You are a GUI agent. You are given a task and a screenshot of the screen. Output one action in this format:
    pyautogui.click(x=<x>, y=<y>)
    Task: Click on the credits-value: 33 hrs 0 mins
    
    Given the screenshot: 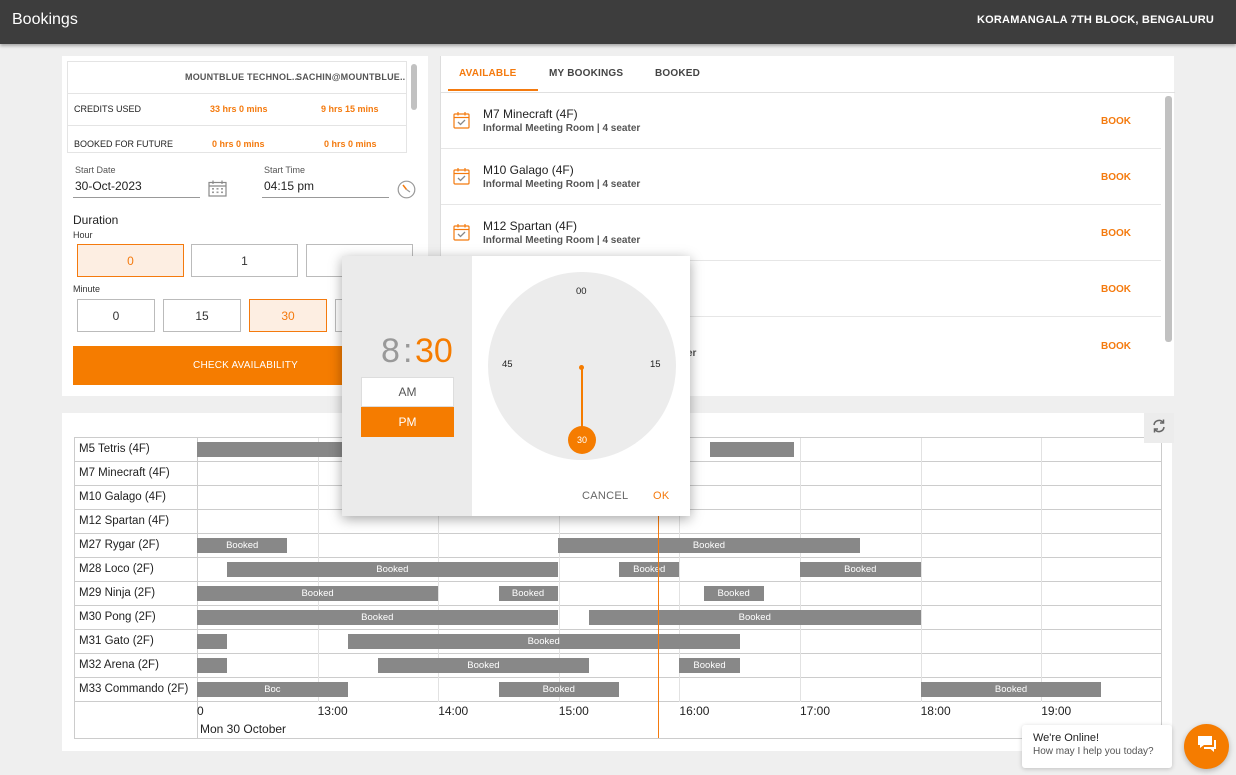 What is the action you would take?
    pyautogui.click(x=239, y=109)
    